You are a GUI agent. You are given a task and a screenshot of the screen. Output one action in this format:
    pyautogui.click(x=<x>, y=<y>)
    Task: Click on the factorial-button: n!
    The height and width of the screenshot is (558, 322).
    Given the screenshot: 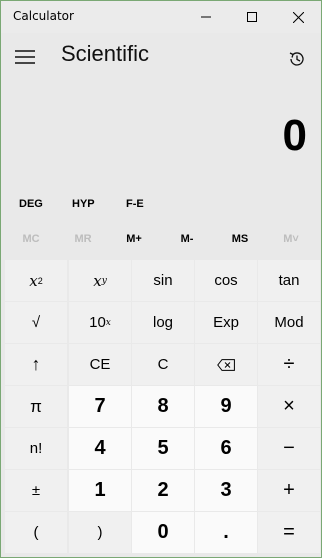 What is the action you would take?
    pyautogui.click(x=36, y=448)
    